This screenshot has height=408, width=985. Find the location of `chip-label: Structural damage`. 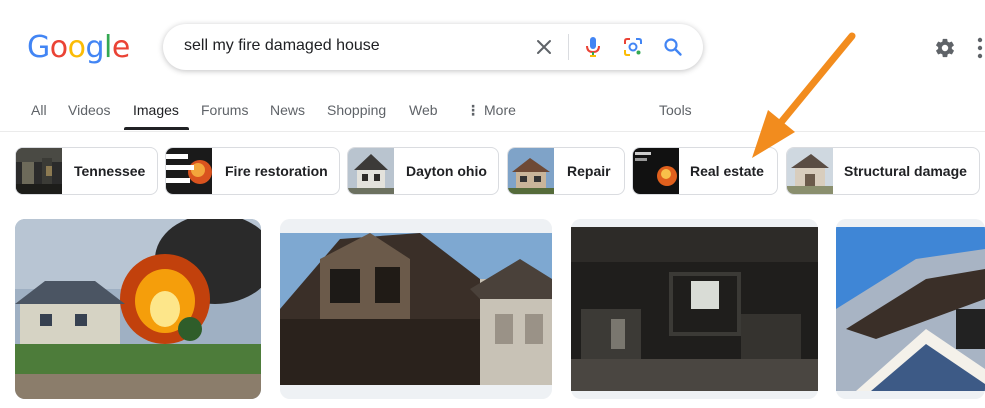

chip-label: Structural damage is located at coordinates (905, 171).